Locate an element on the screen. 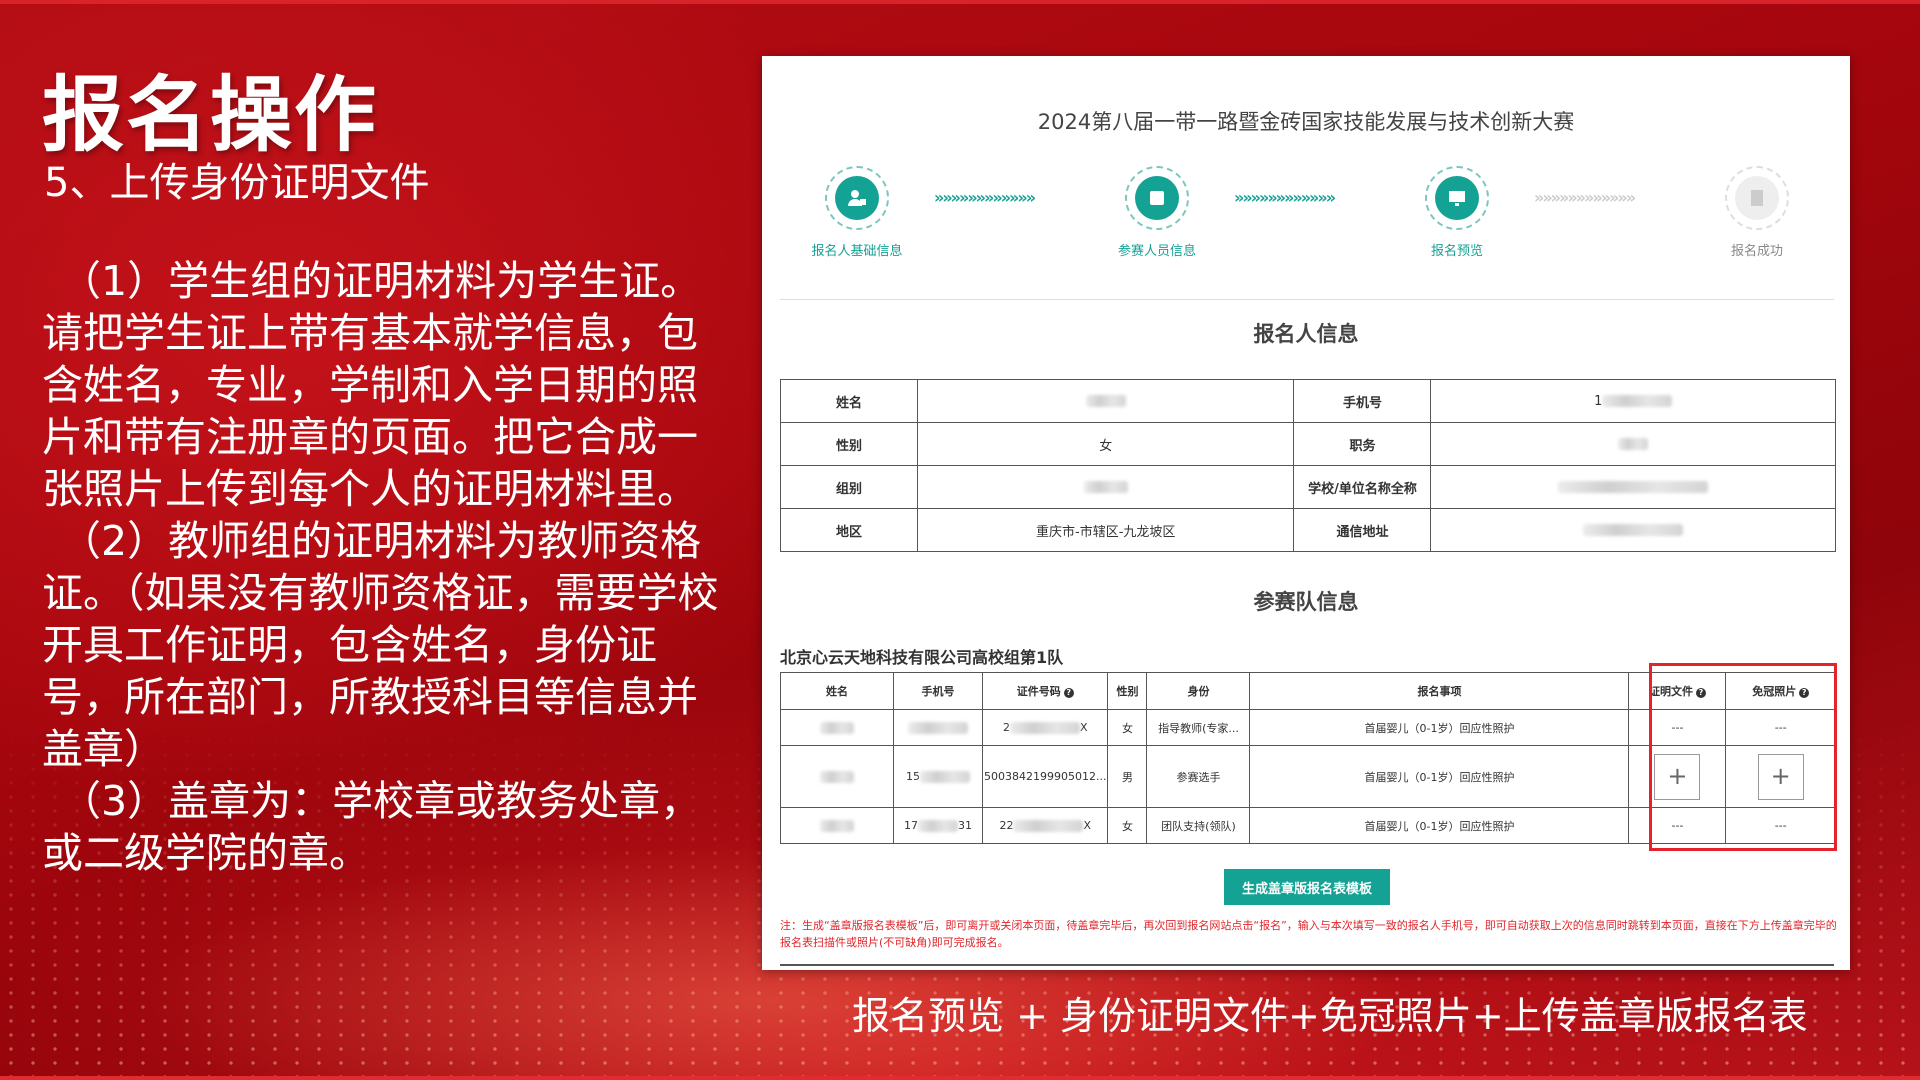 Image resolution: width=1920 pixels, height=1080 pixels. column-header: 身份 is located at coordinates (1198, 691).